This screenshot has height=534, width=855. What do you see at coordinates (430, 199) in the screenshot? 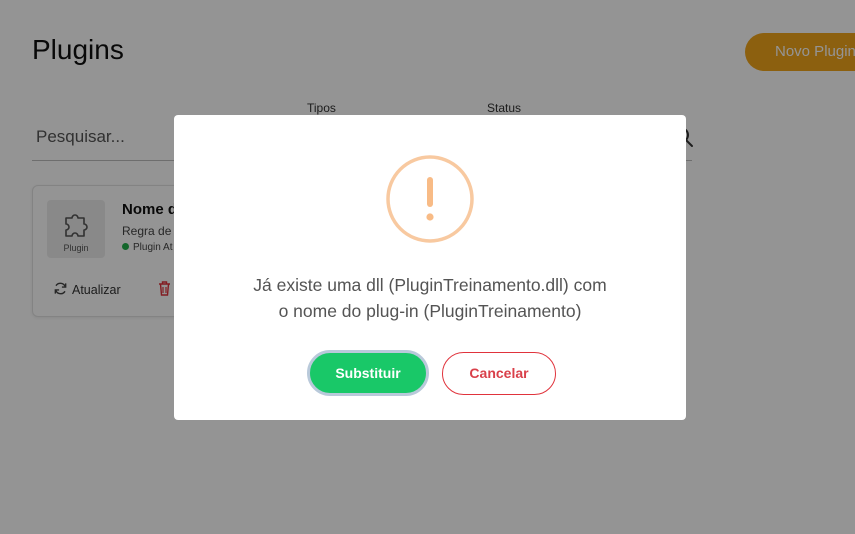
I see `warning-icon` at bounding box center [430, 199].